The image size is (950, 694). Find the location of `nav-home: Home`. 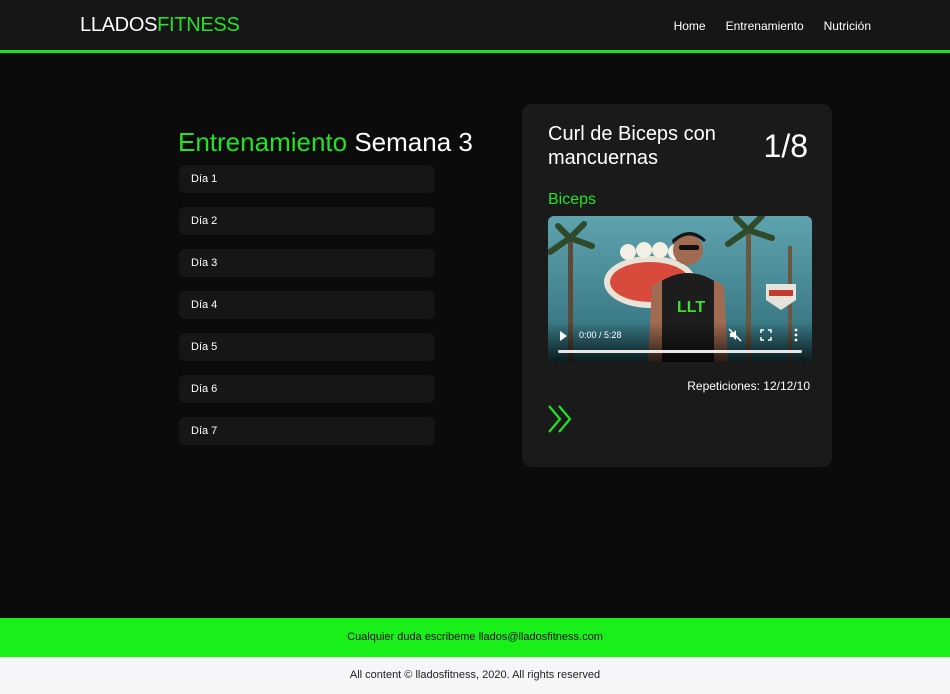

nav-home: Home is located at coordinates (690, 26).